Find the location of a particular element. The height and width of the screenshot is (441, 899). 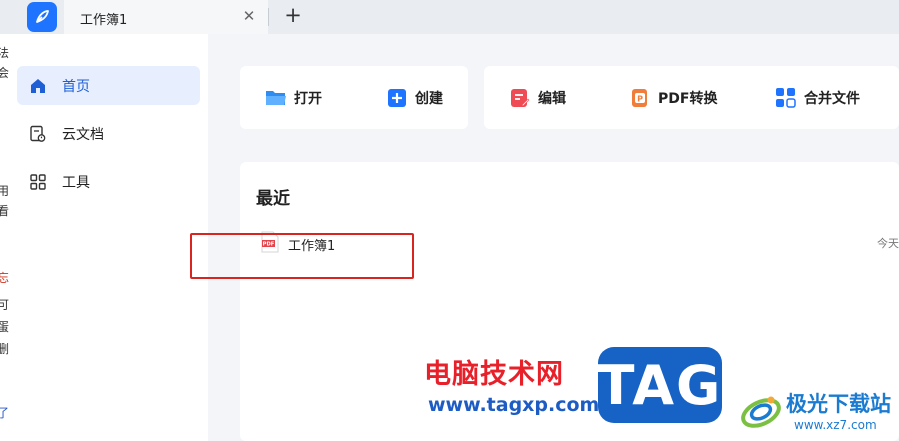

sidebar-item-home: 首页 is located at coordinates (108, 85).